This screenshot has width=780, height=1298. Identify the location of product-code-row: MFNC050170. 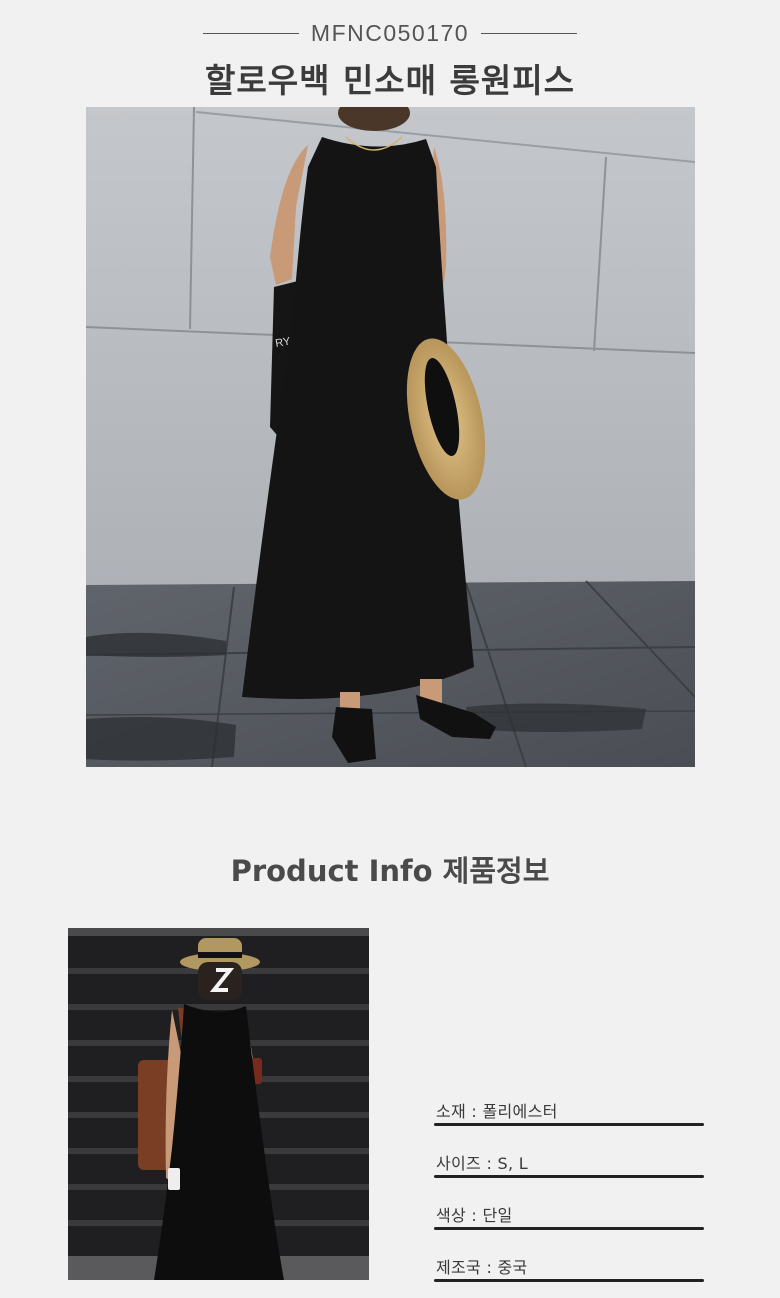
(390, 33).